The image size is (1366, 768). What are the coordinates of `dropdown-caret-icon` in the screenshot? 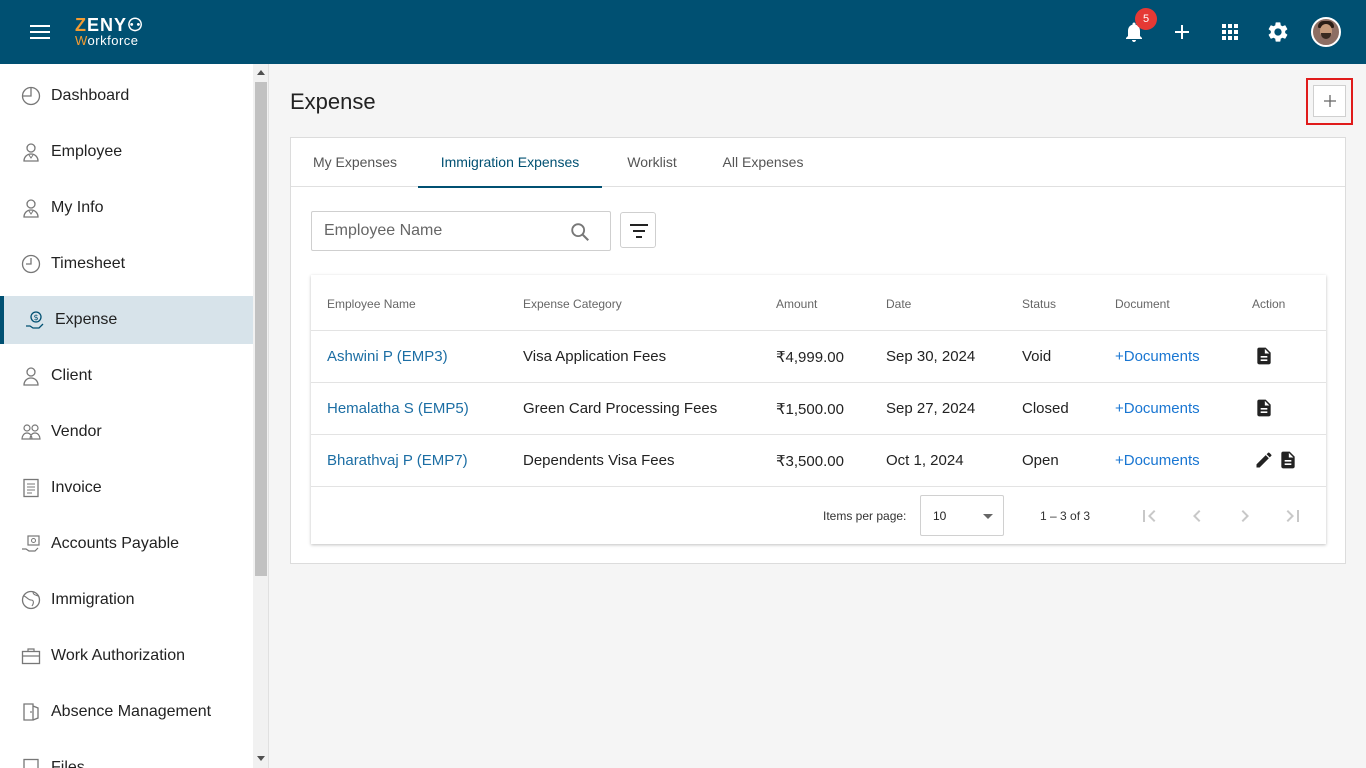 It's located at (988, 516).